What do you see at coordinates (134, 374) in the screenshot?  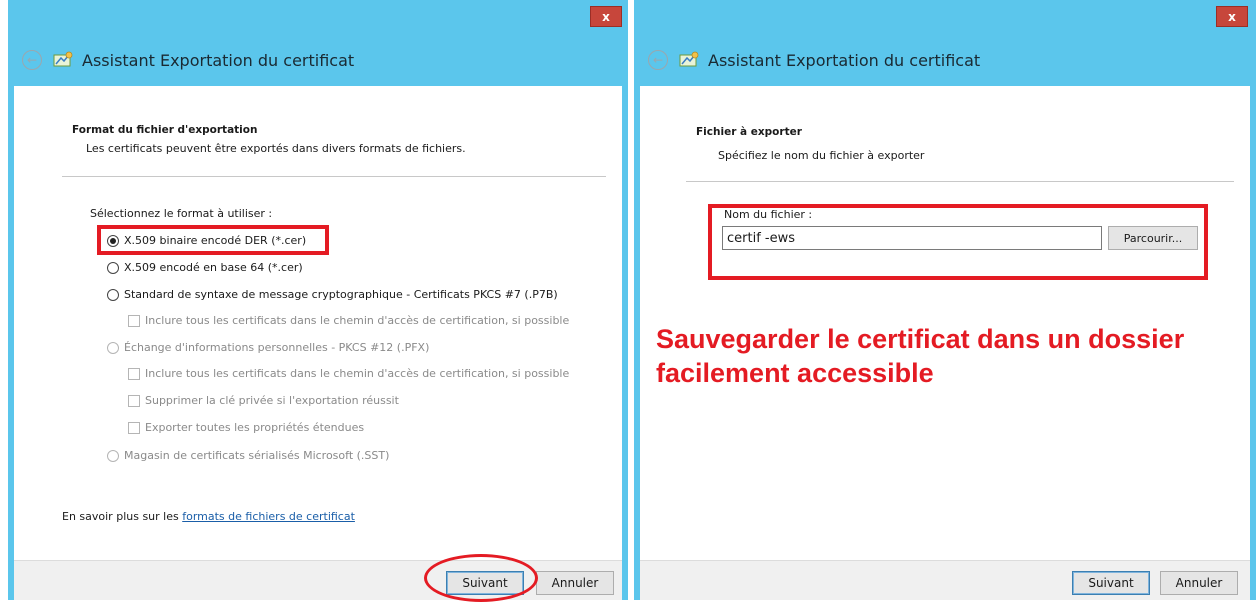 I see `checkbox-pkcs12-include-all` at bounding box center [134, 374].